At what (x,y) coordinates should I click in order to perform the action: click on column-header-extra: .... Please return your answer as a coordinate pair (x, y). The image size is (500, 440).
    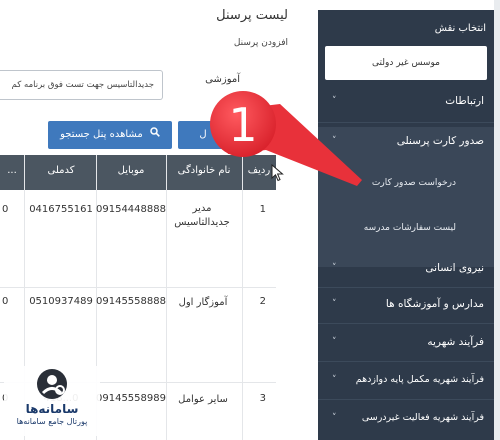
    Looking at the image, I should click on (12, 172).